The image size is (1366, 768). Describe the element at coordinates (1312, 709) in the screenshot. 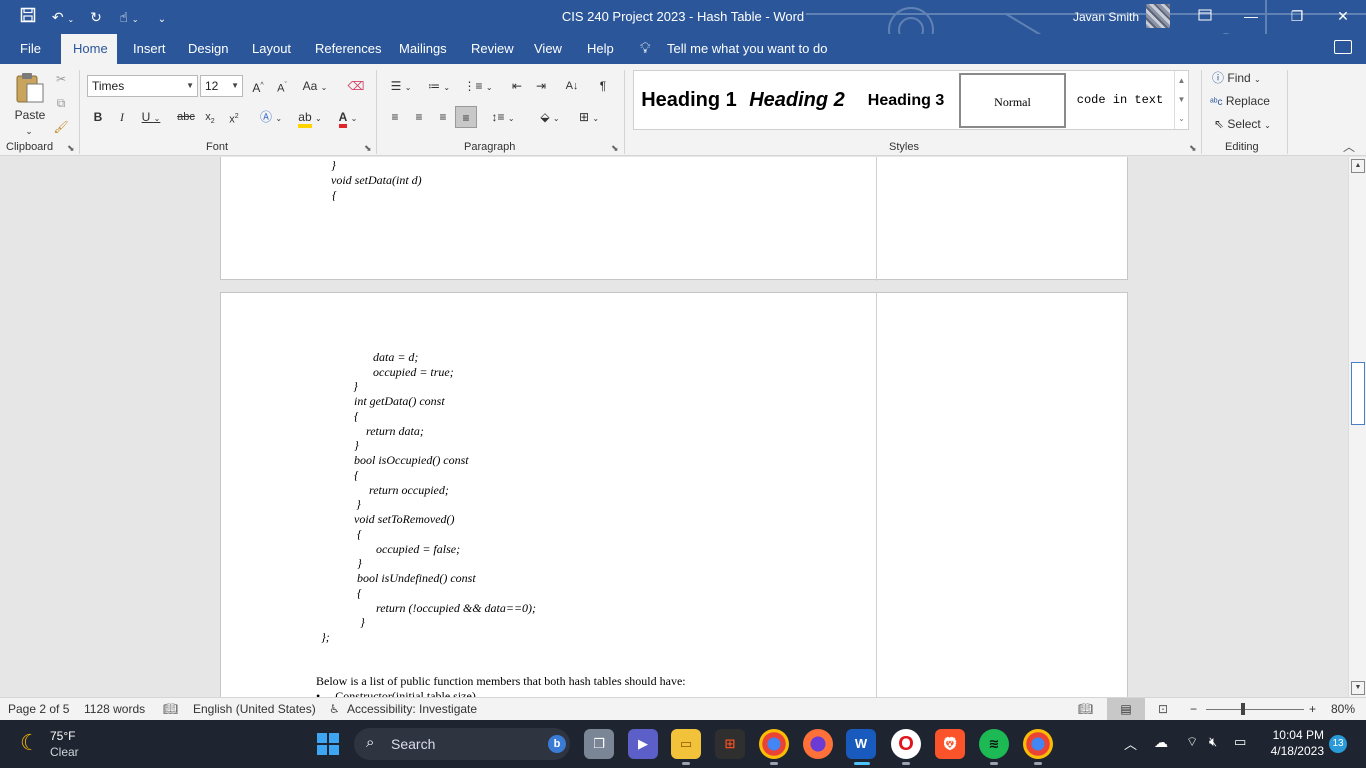

I see `zoom-in-button: +` at that location.